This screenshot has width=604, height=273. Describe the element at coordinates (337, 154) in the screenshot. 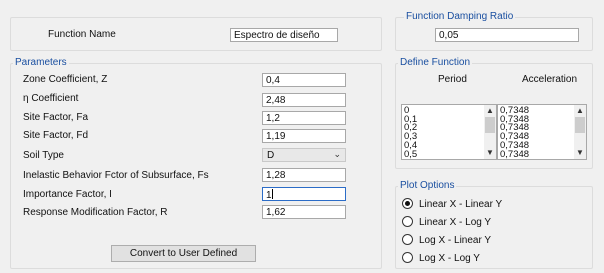

I see `chevron-down-icon: ⌄` at that location.